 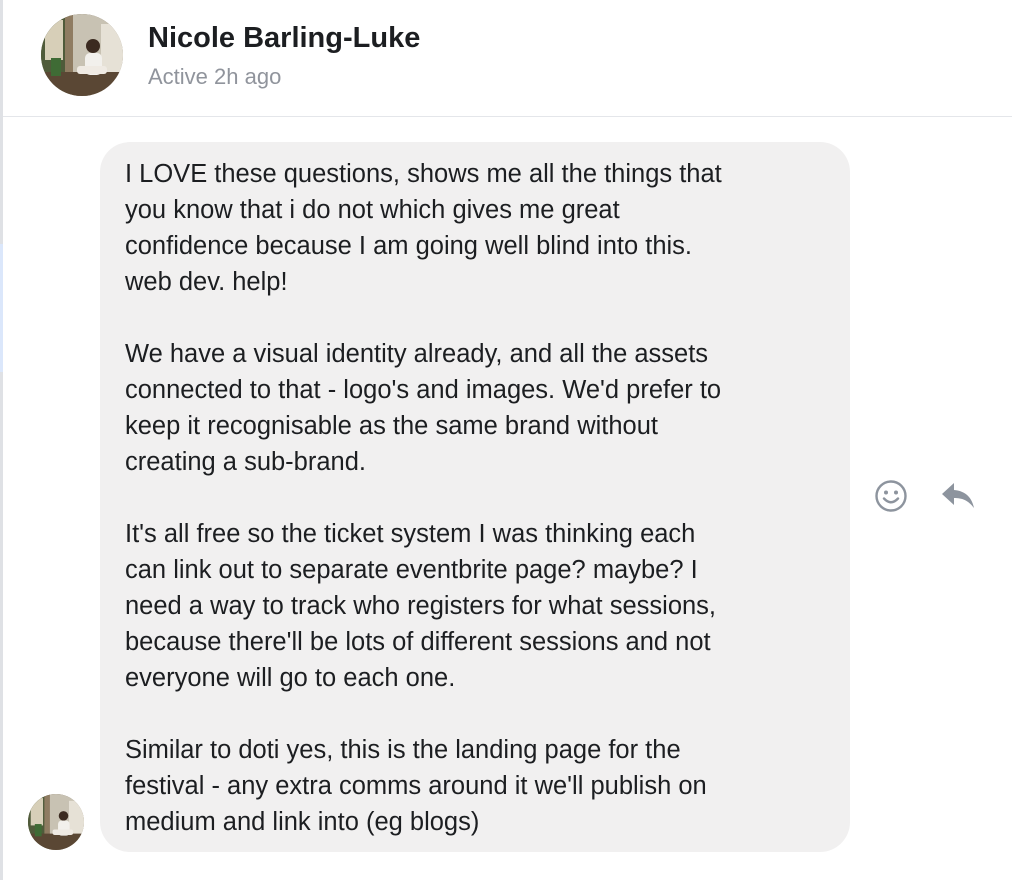 I want to click on sender-avatar, so click(x=56, y=822).